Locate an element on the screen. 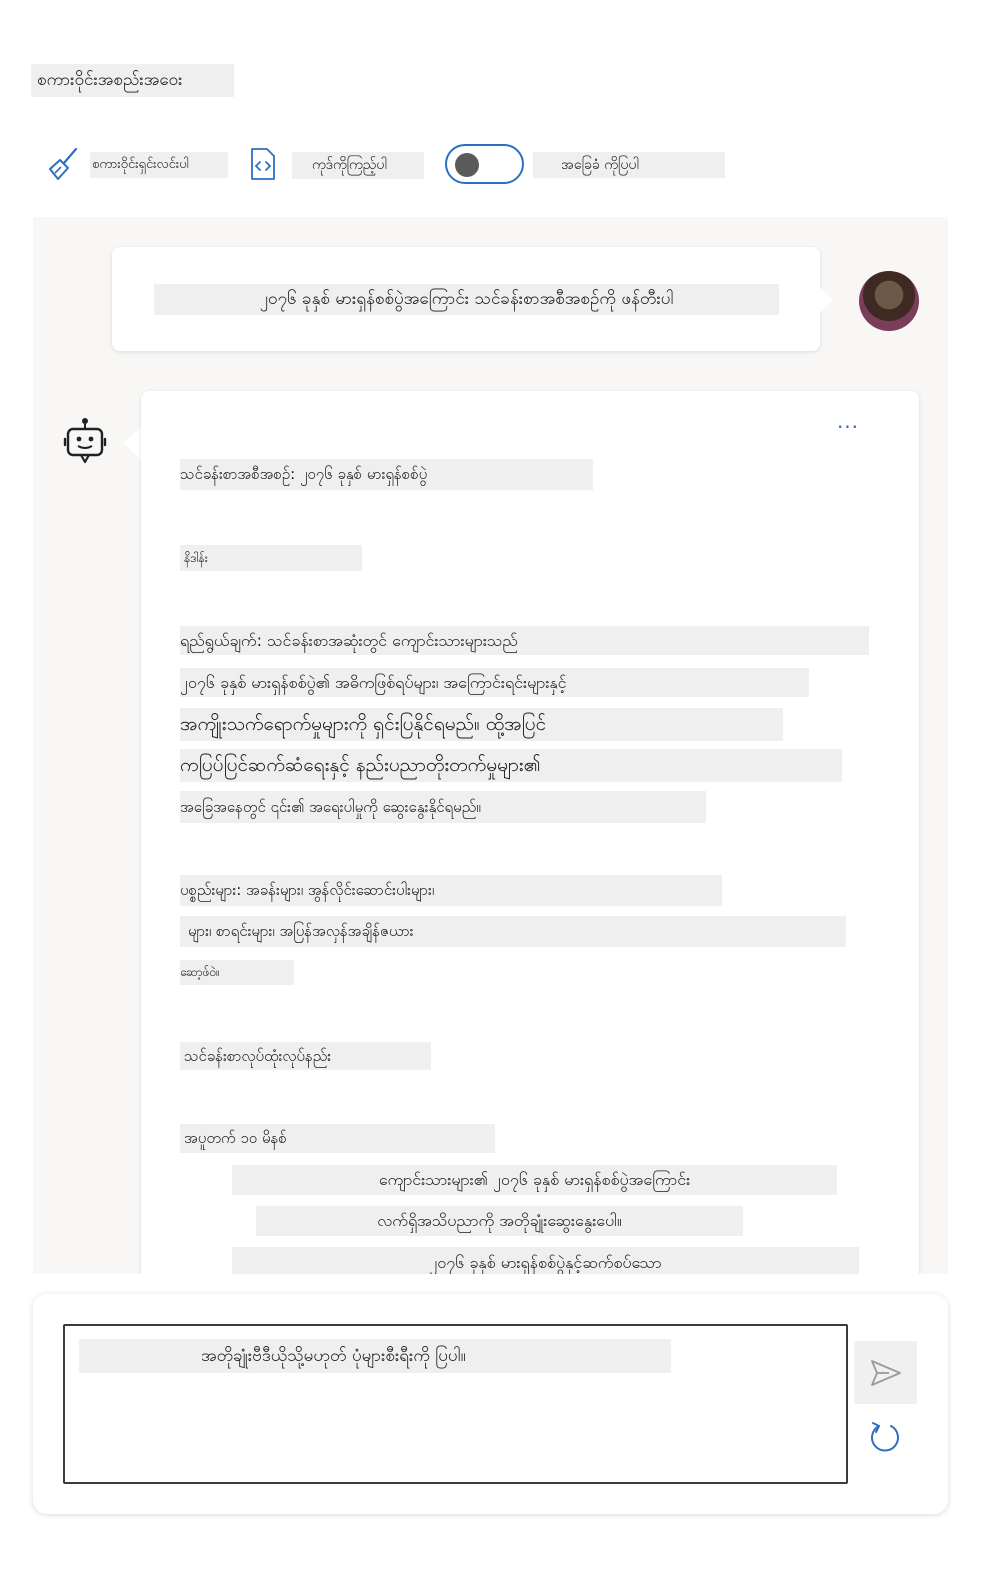 This screenshot has height=1588, width=998. refresh-icon is located at coordinates (885, 1437).